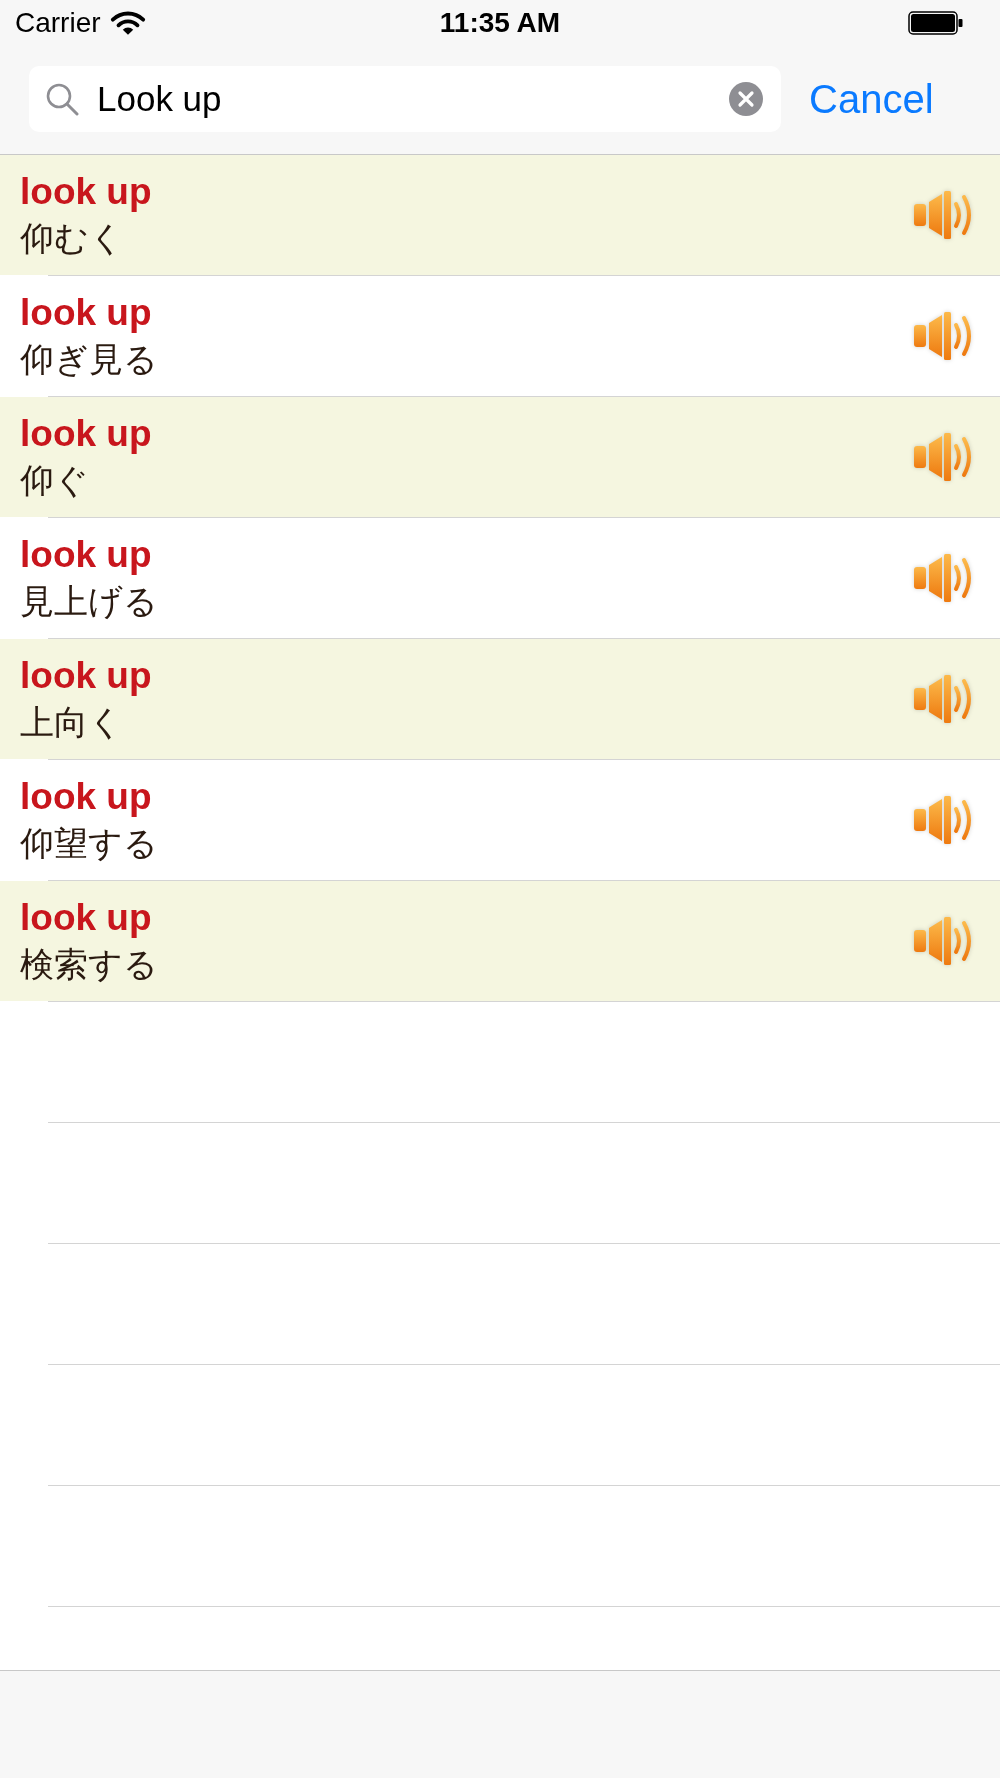 This screenshot has width=1000, height=1778. I want to click on japanese-translation: 見上げる, so click(89, 601).